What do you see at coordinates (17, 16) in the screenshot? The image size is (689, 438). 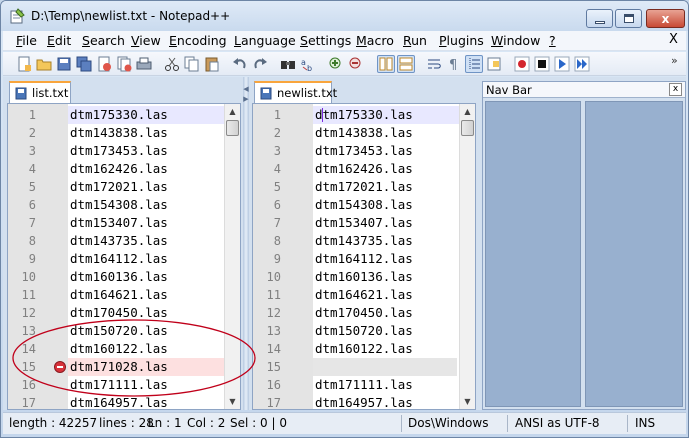 I see `notepad-app-icon` at bounding box center [17, 16].